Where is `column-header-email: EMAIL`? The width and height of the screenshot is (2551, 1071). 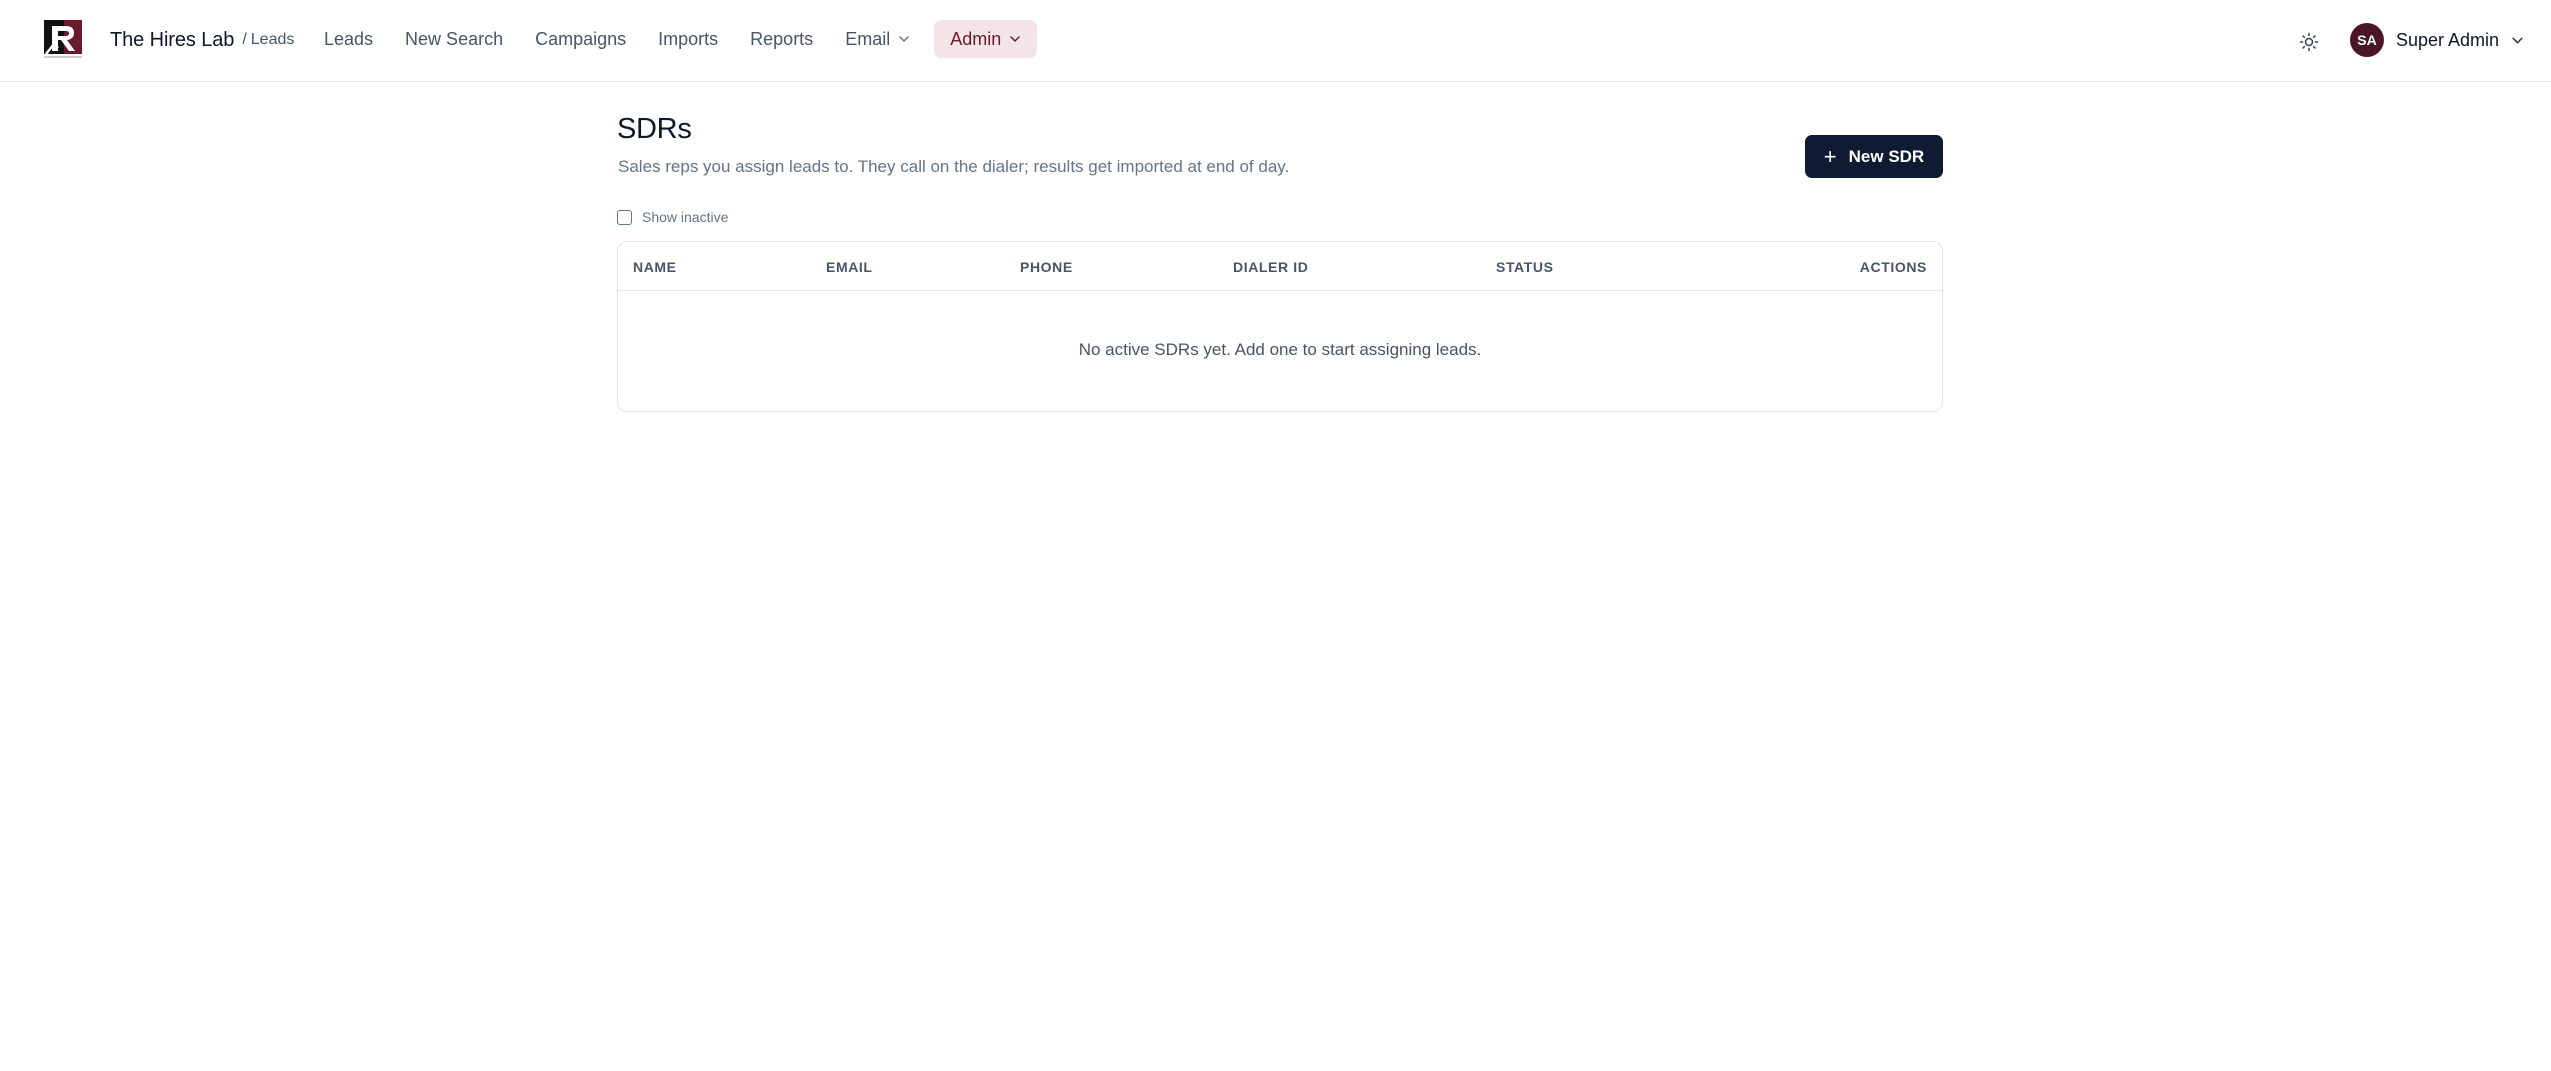 column-header-email: EMAIL is located at coordinates (849, 267).